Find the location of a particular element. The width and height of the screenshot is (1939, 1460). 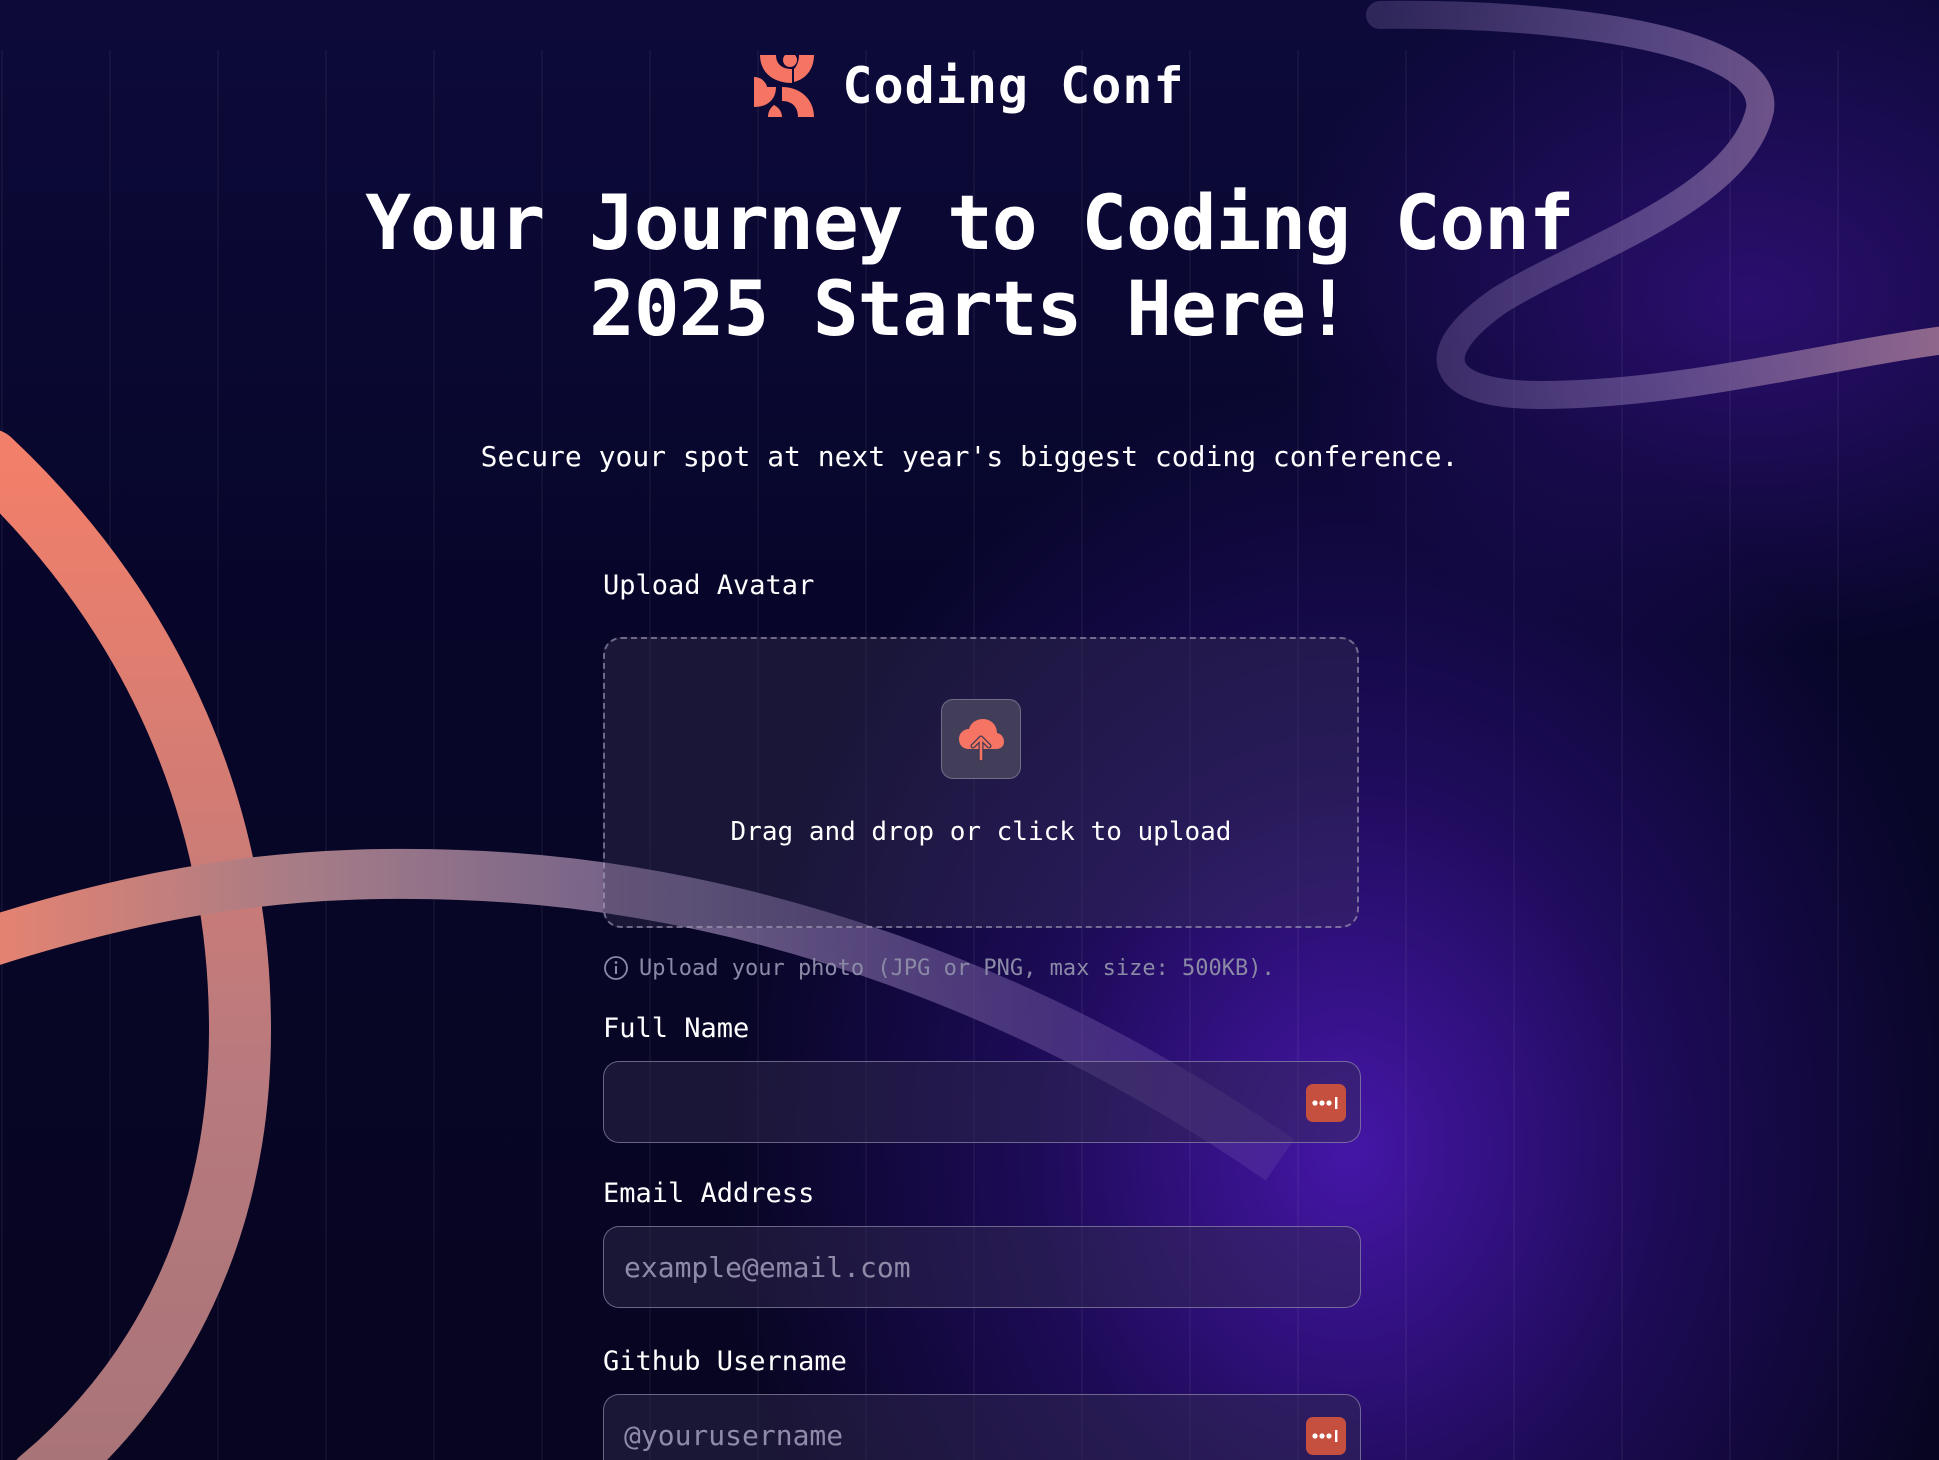

avatar-dropzone: Drag and drop or click to upload is located at coordinates (981, 782).